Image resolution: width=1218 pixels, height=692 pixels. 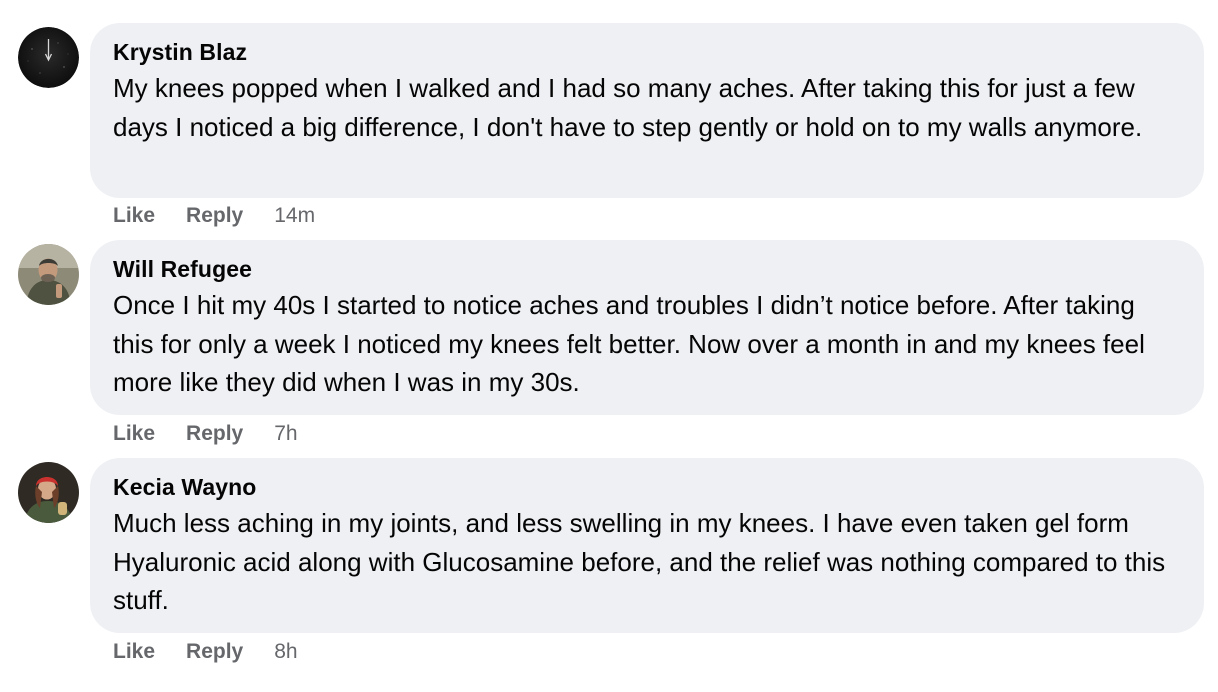 What do you see at coordinates (646, 269) in the screenshot?
I see `comment-author: Will Refugee` at bounding box center [646, 269].